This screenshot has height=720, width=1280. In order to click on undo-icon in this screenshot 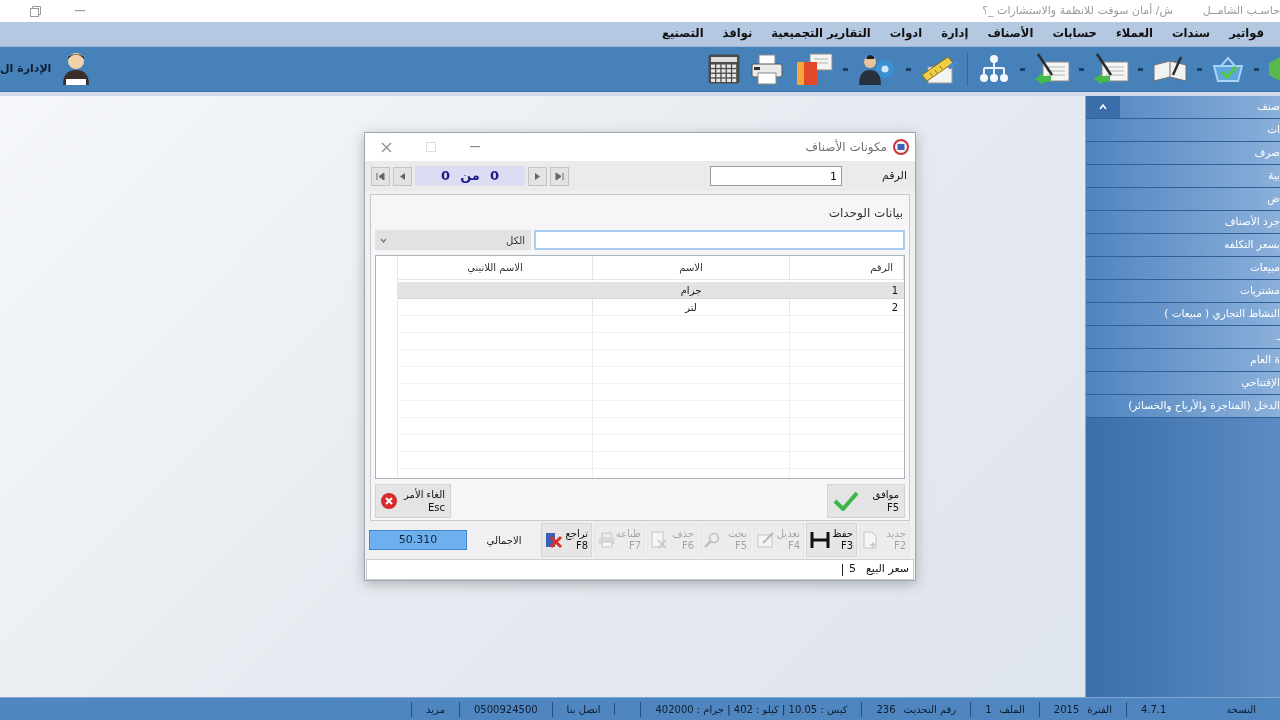, I will do `click(554, 540)`.